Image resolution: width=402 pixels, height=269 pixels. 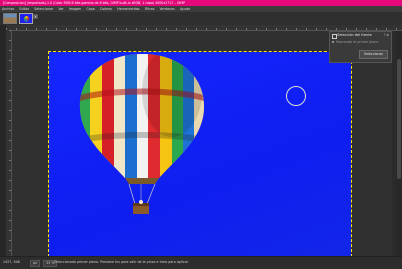 What do you see at coordinates (201, 19) in the screenshot?
I see `image-tabs: ×` at bounding box center [201, 19].